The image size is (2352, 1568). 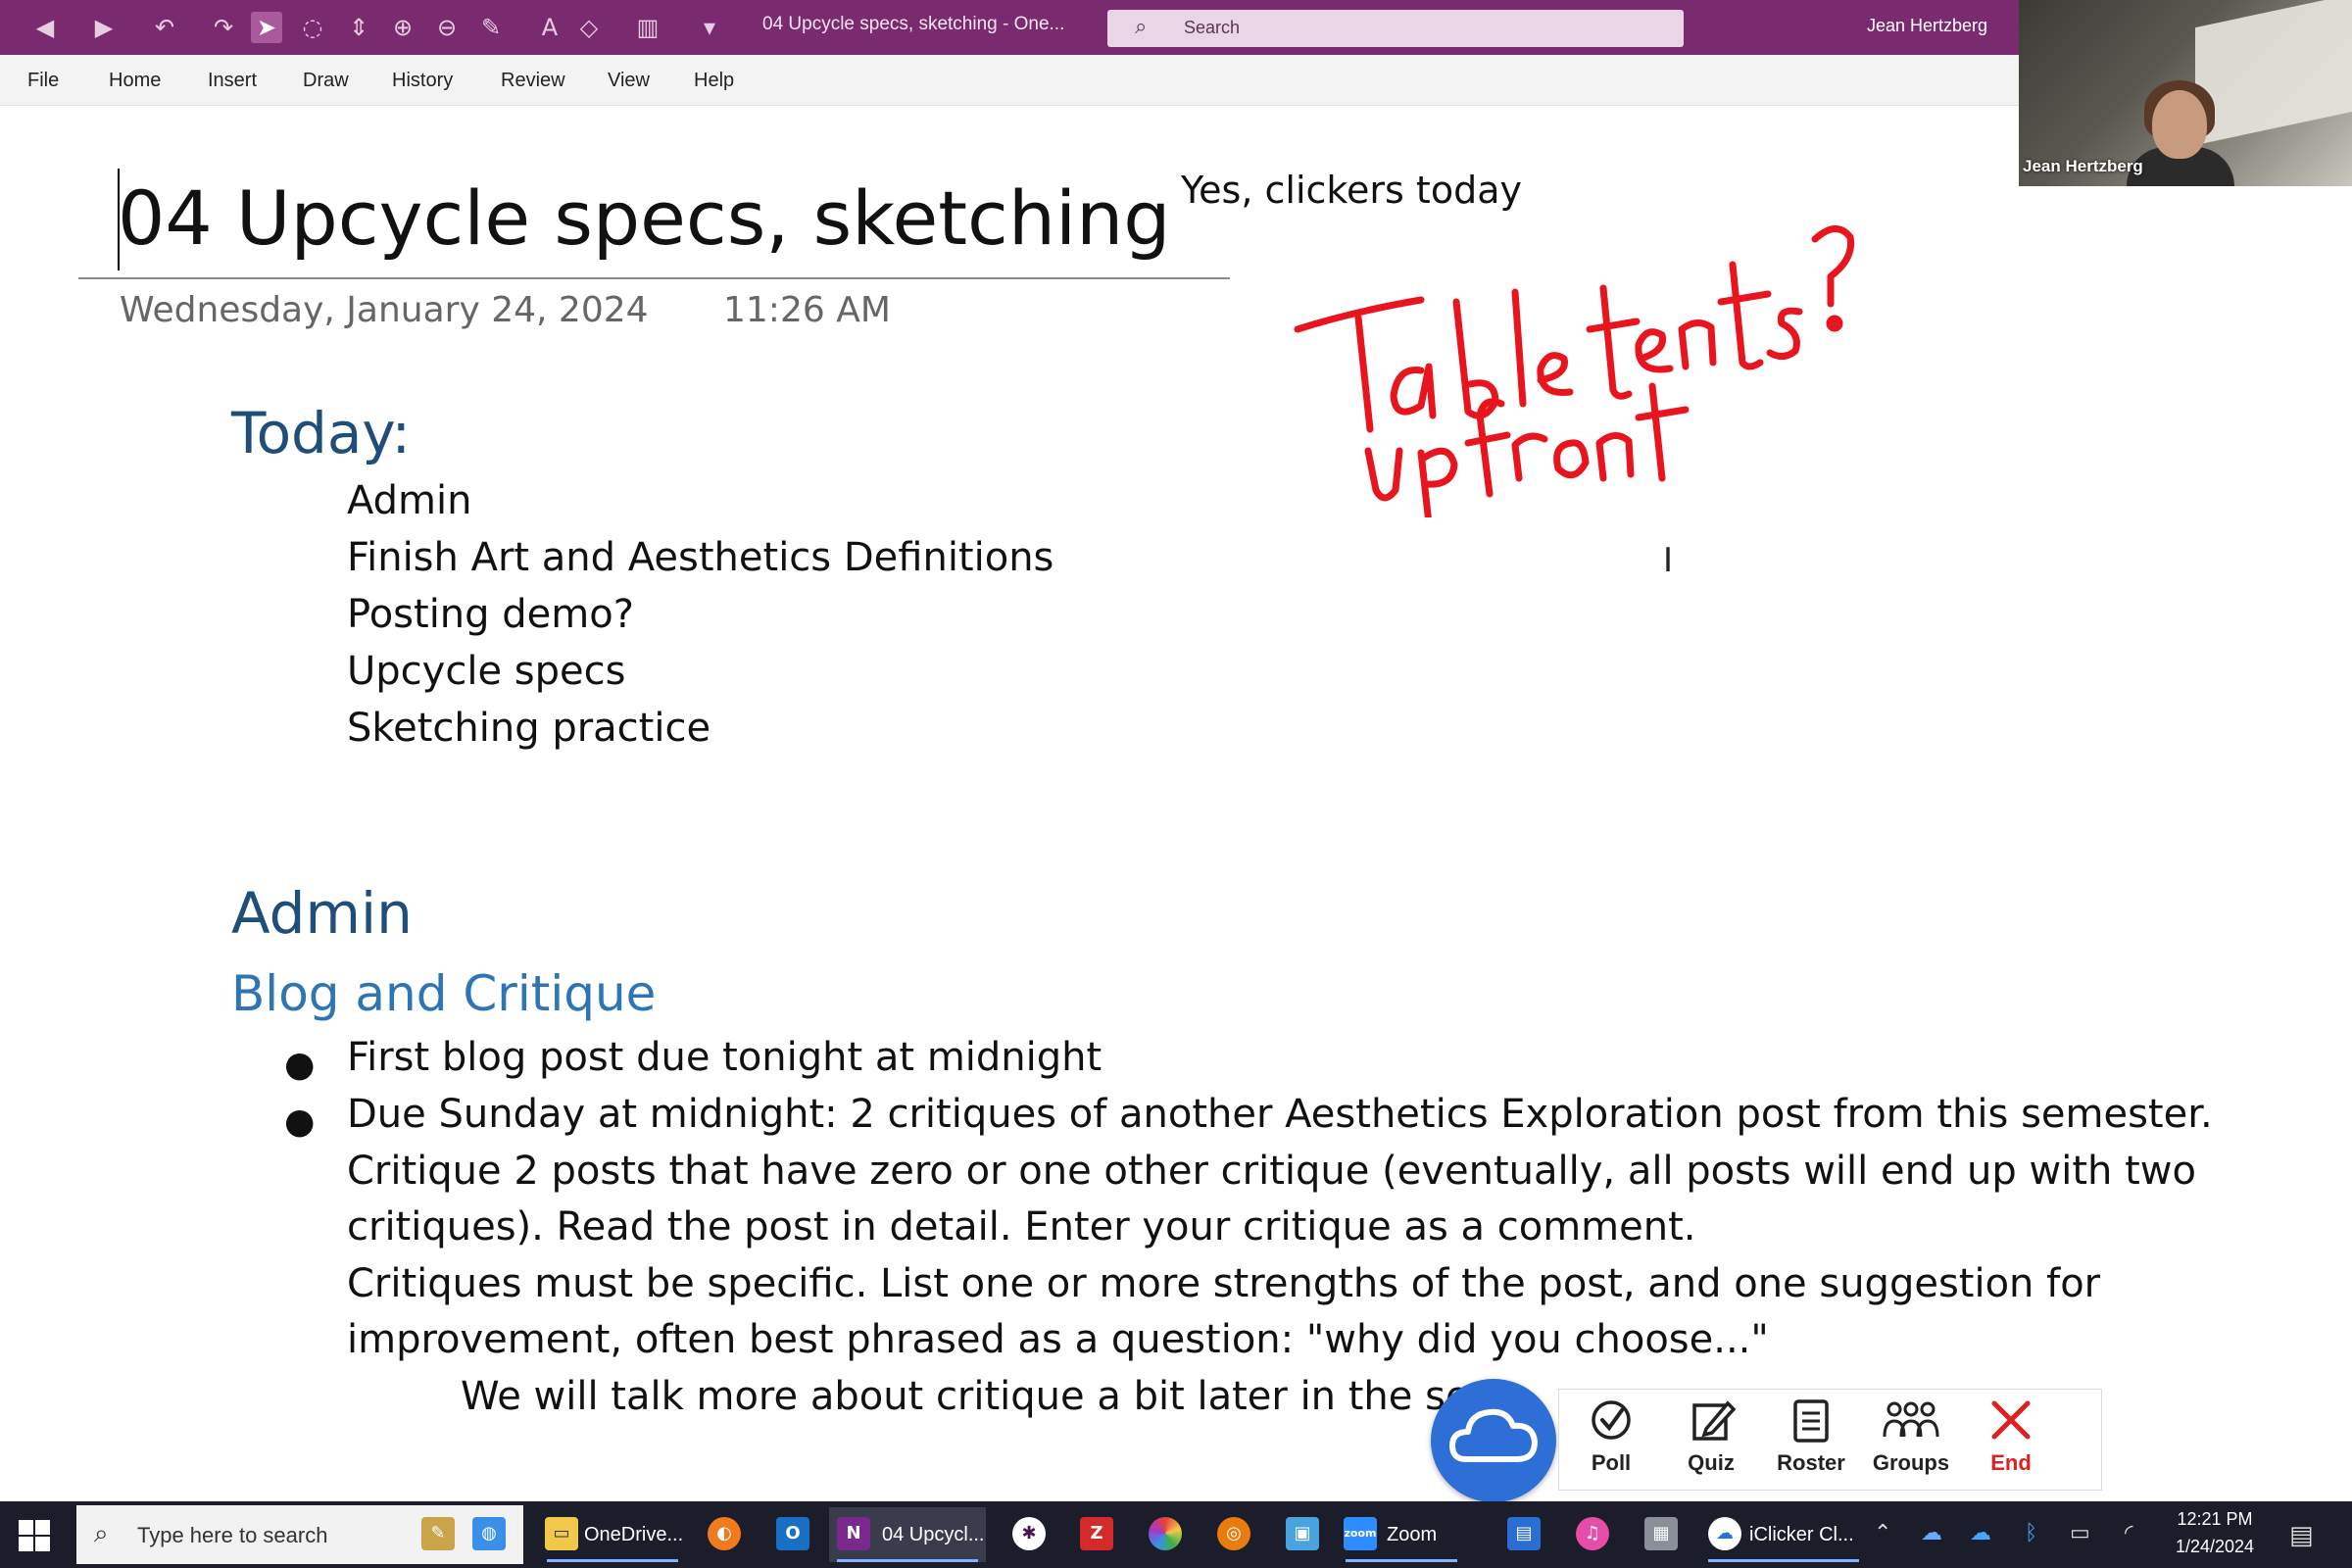 I want to click on windows-start-icon, so click(x=34, y=1535).